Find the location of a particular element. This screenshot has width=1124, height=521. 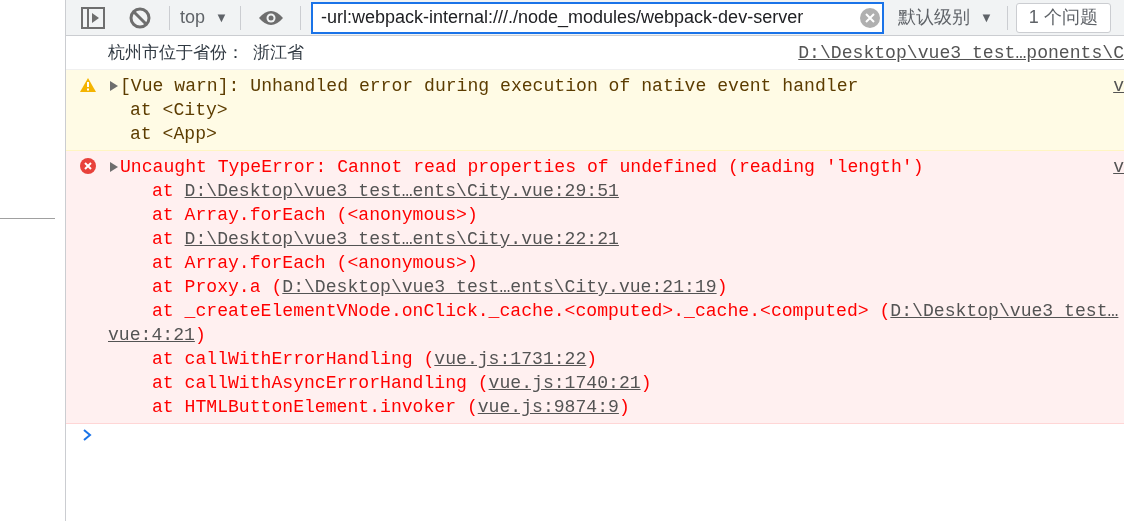

stack-text: at <App> is located at coordinates (173, 134).